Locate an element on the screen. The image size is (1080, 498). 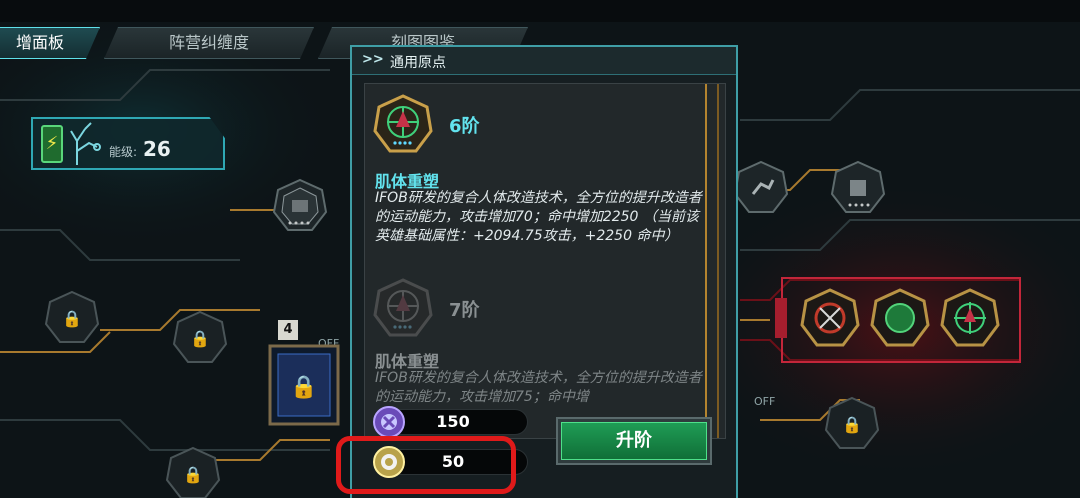
tab-label: 阵营纠缠度 is located at coordinates (208, 42).